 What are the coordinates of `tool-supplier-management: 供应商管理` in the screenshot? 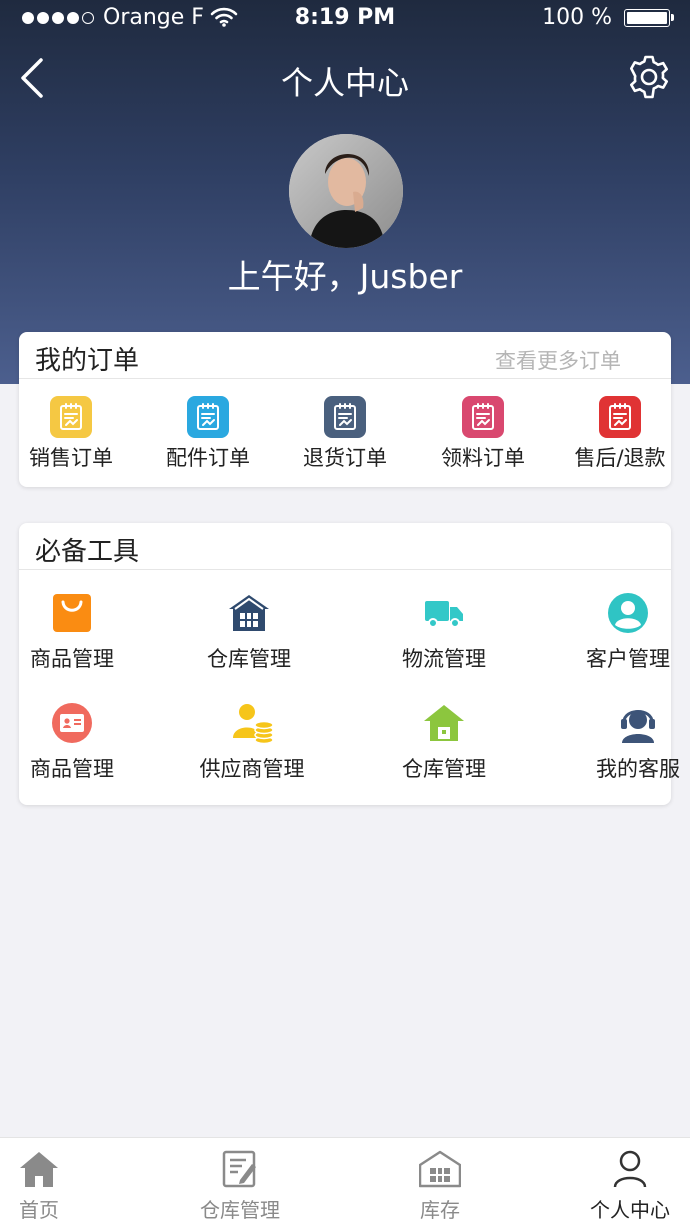 It's located at (252, 742).